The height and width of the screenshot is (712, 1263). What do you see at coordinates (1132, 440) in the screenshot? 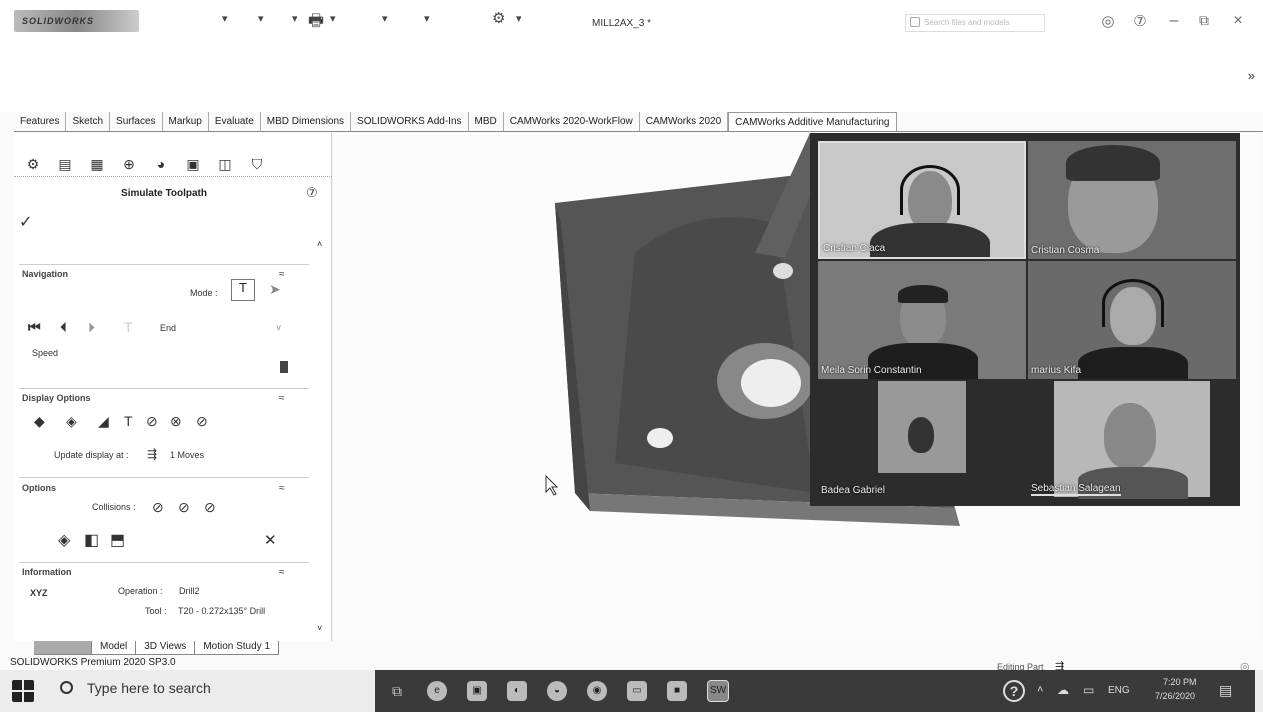
I see `participant-tile: Sebastian Salagean` at bounding box center [1132, 440].